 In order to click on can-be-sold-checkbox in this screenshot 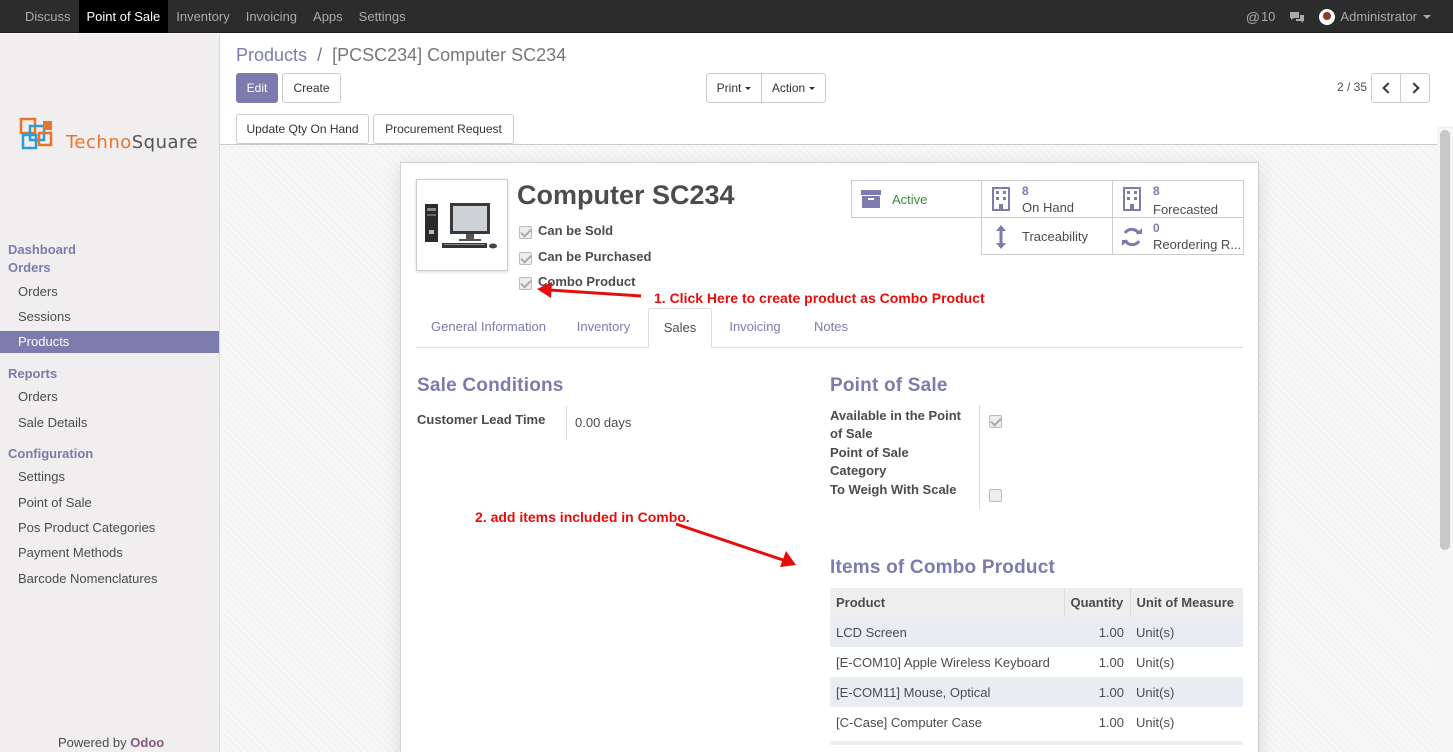, I will do `click(525, 232)`.